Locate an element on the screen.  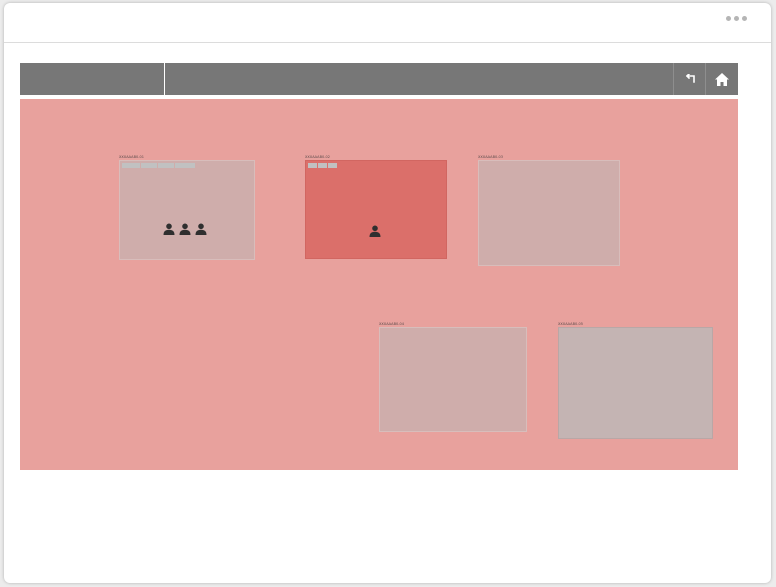
room-label: XXXAAAB0-02 is located at coordinates (317, 157).